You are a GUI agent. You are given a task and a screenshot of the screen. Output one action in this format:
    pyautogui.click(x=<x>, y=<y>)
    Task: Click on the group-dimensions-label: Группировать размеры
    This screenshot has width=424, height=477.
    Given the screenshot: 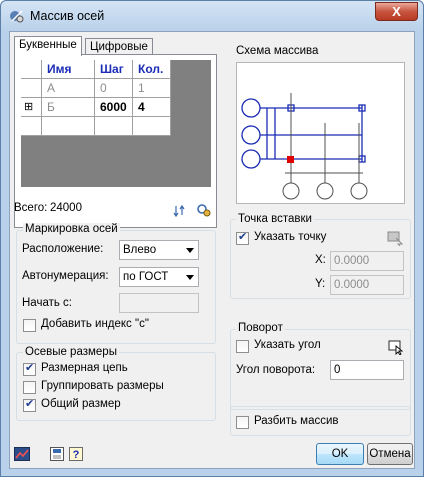 What is the action you would take?
    pyautogui.click(x=102, y=386)
    